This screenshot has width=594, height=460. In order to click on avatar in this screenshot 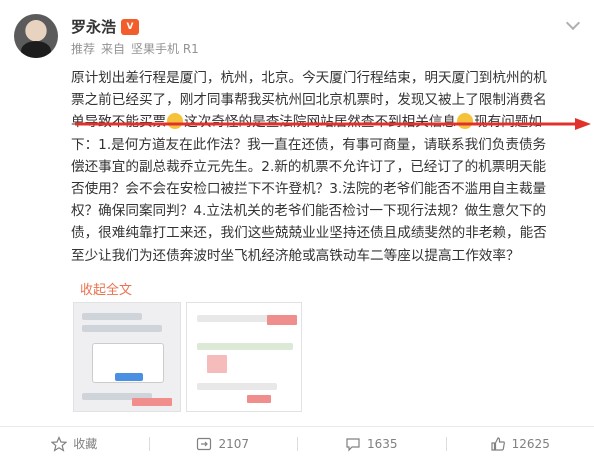, I will do `click(36, 36)`.